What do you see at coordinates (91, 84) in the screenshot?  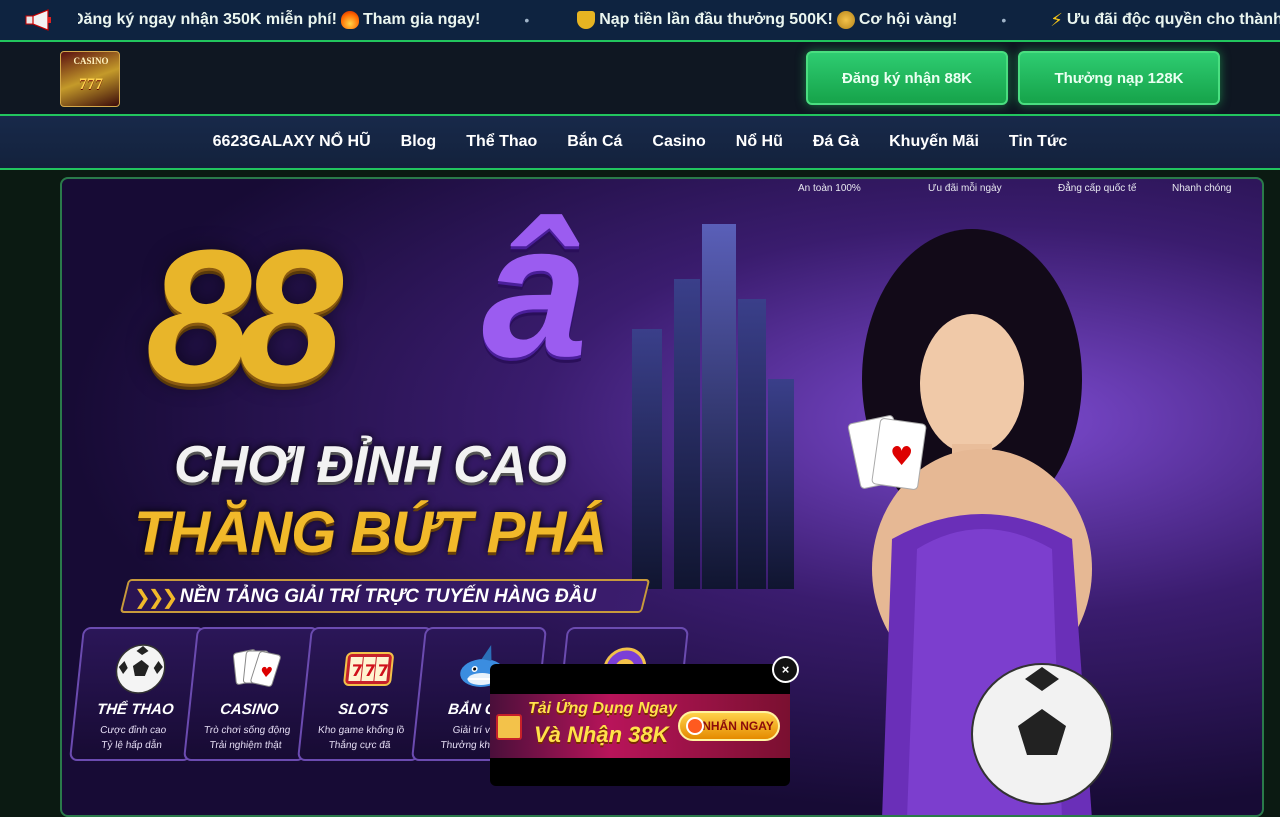 I see `logo-text-main: 777` at bounding box center [91, 84].